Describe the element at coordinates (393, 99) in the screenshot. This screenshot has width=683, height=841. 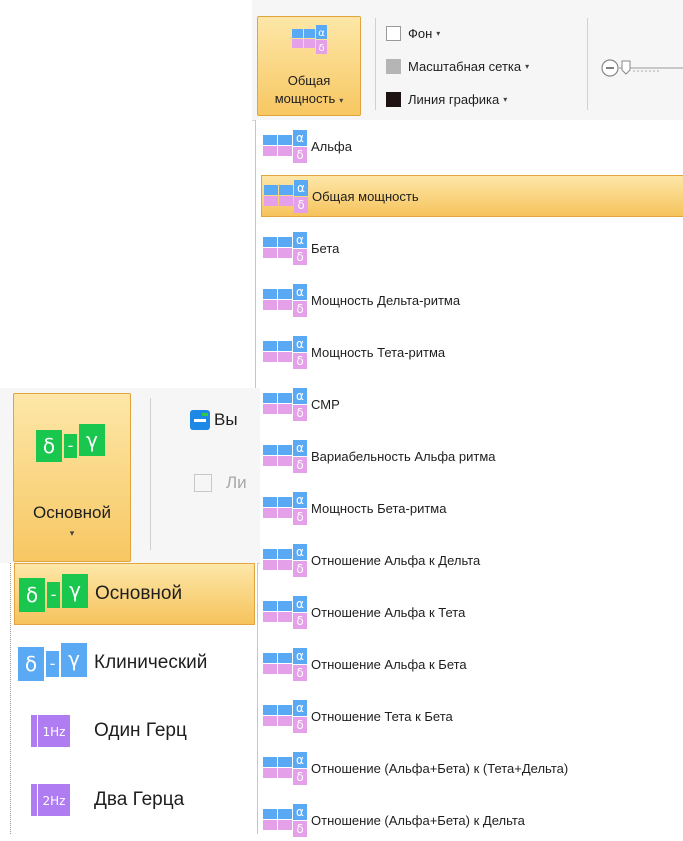
I see `line-swatch-icon` at that location.